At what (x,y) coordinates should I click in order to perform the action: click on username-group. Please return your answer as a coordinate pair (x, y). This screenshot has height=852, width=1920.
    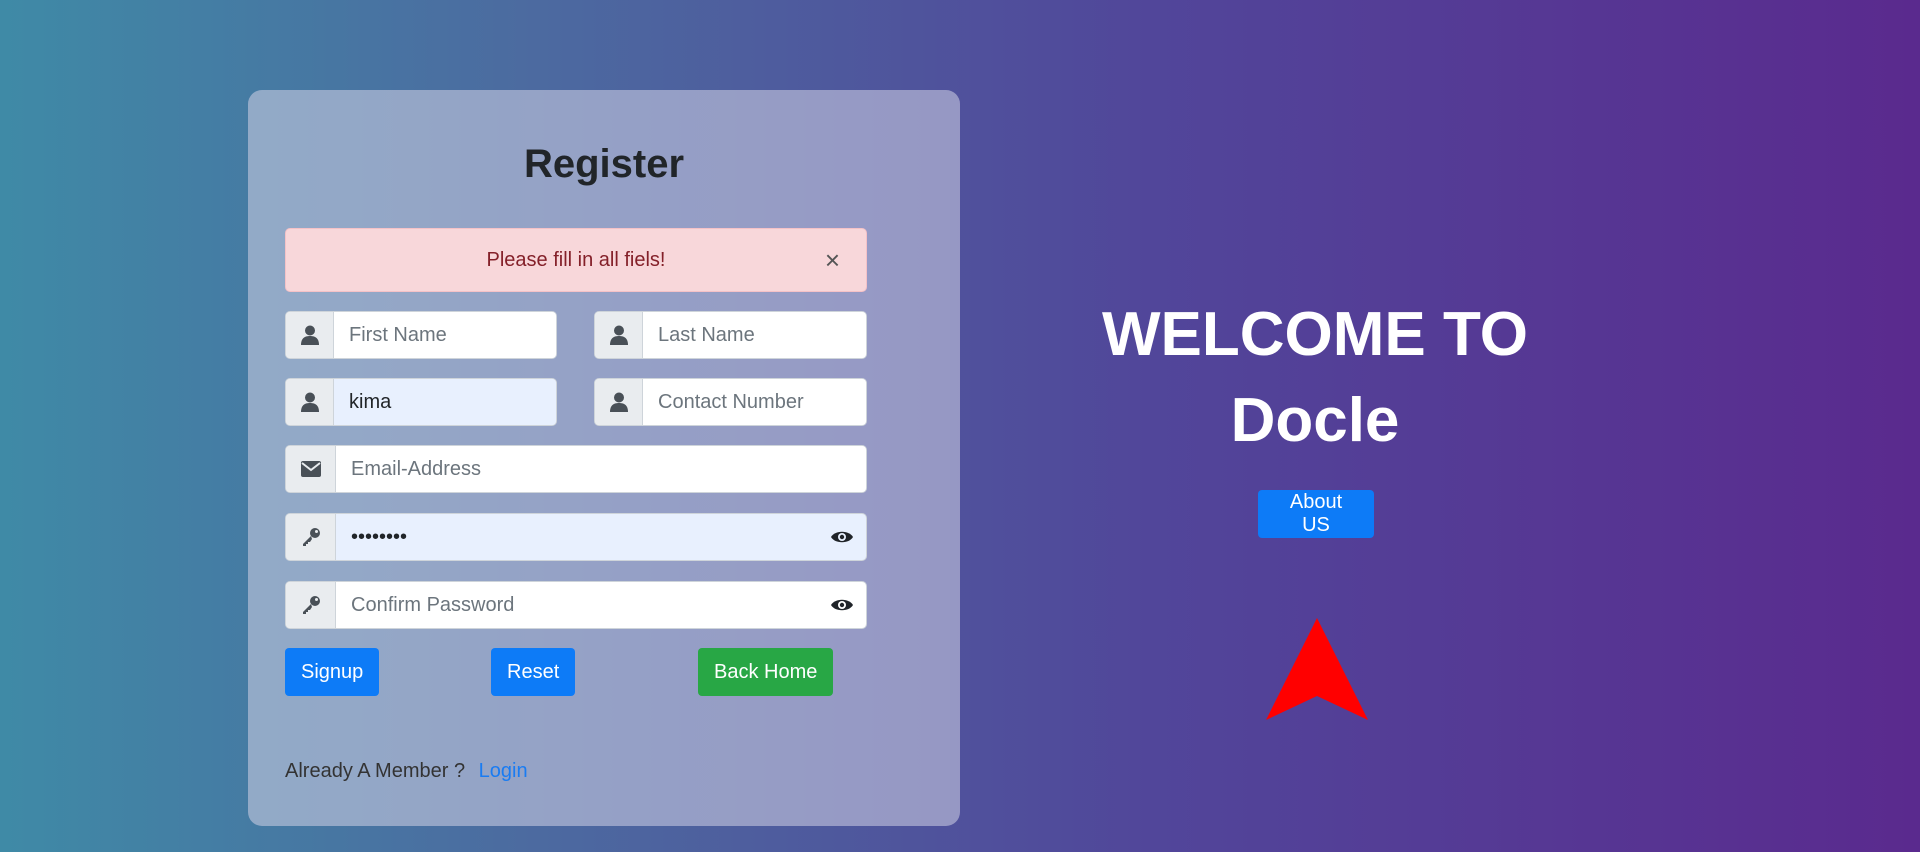
    Looking at the image, I should click on (421, 402).